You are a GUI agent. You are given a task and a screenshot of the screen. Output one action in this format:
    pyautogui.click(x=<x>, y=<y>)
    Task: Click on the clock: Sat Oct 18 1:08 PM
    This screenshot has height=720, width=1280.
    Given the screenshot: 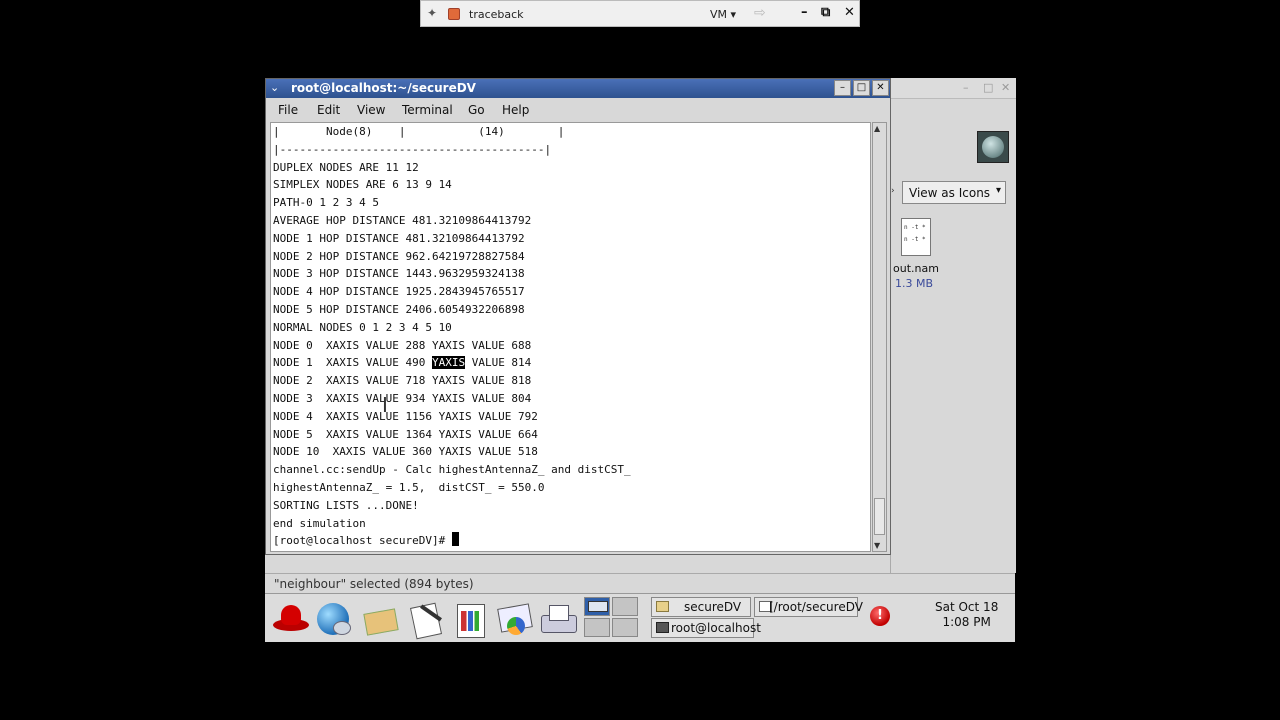 What is the action you would take?
    pyautogui.click(x=966, y=615)
    